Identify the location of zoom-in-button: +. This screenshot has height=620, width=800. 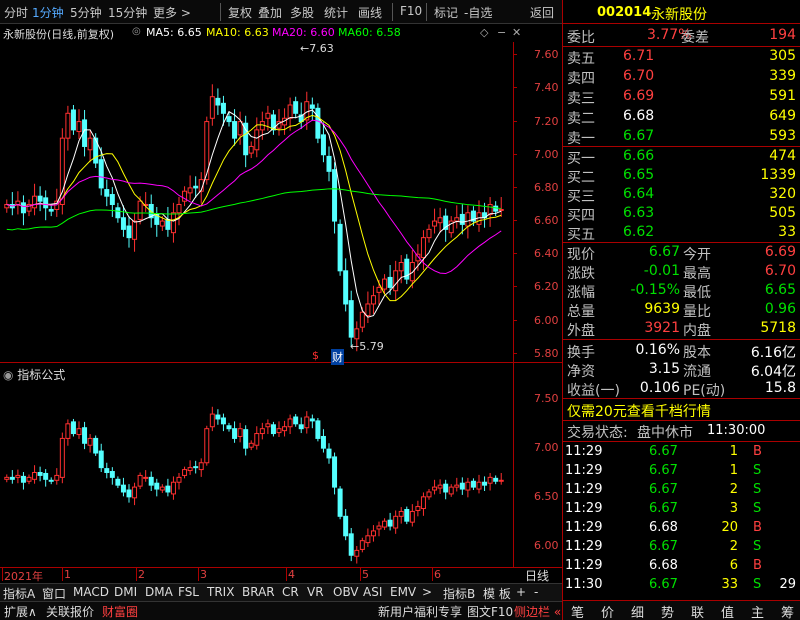
(521, 592).